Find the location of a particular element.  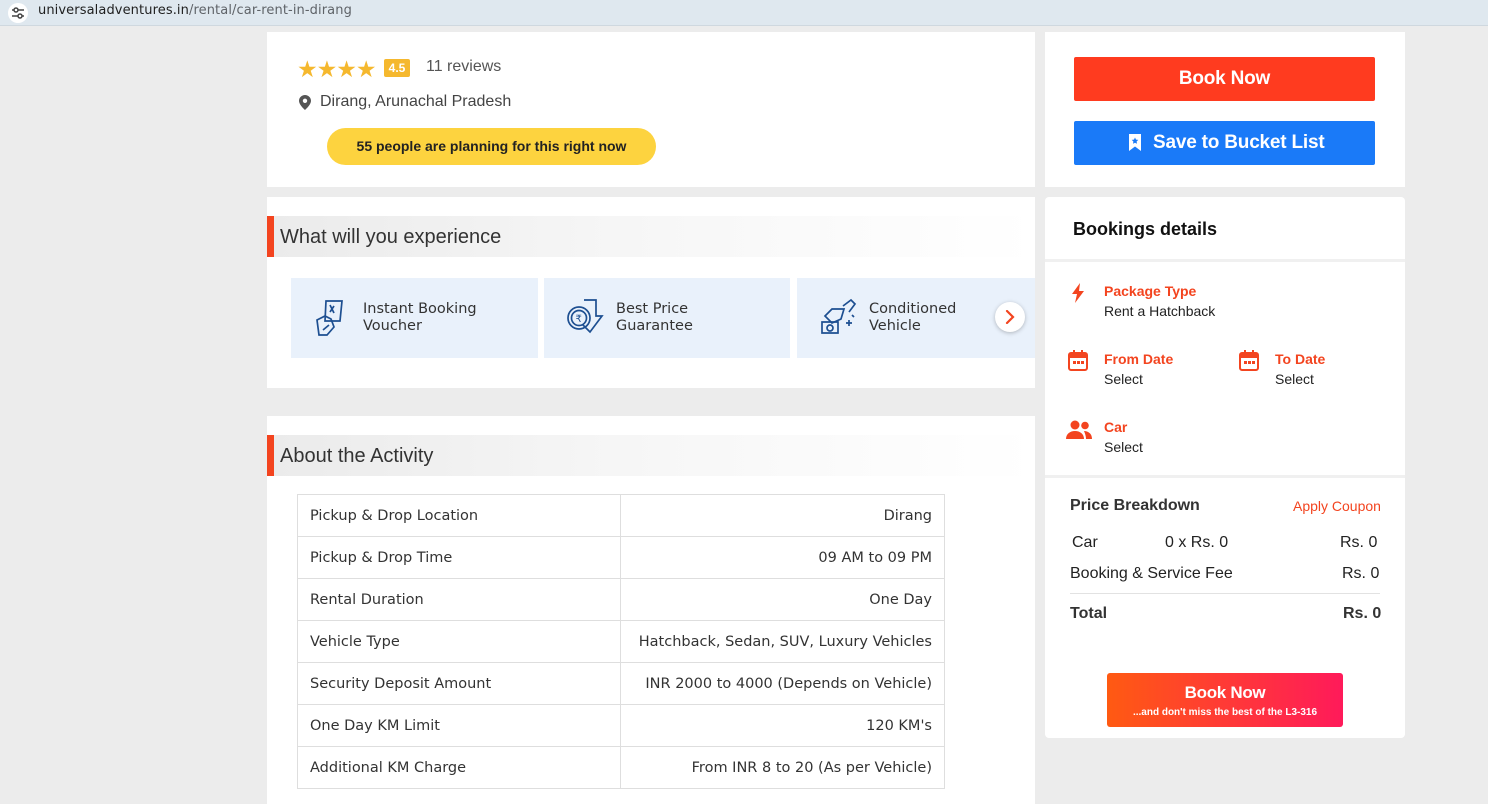

rupee-icon: ₹ is located at coordinates (585, 316).